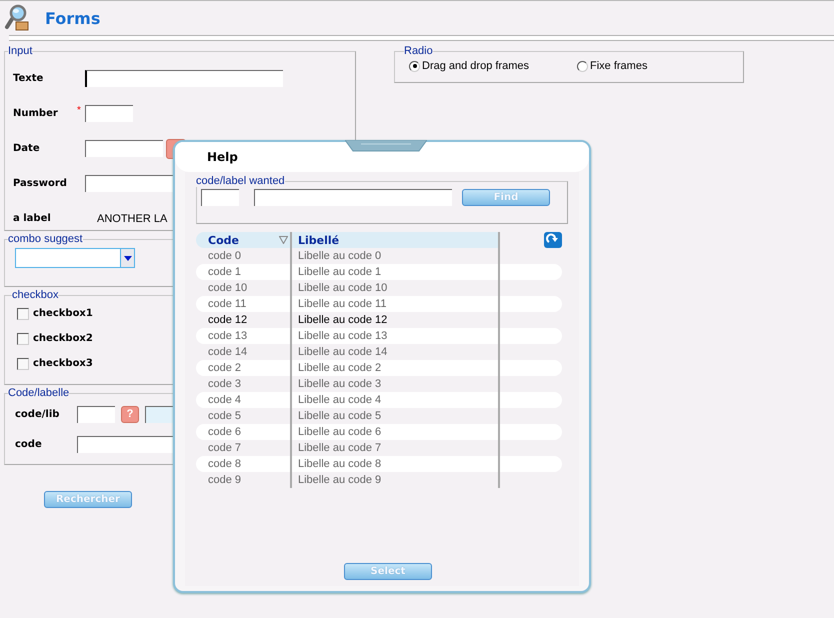 This screenshot has height=618, width=834. Describe the element at coordinates (224, 272) in the screenshot. I see `table-cell-text: code 1` at that location.